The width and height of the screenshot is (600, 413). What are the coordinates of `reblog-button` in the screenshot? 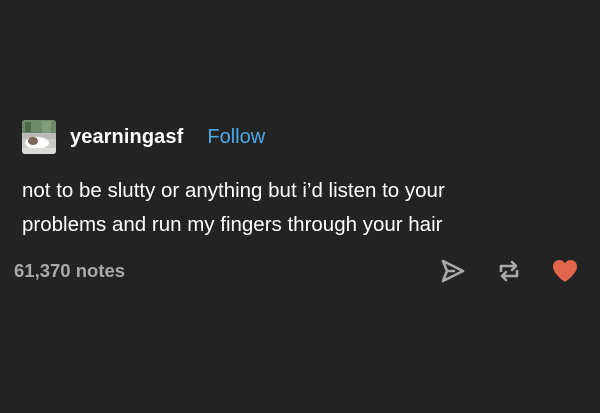 It's located at (509, 271).